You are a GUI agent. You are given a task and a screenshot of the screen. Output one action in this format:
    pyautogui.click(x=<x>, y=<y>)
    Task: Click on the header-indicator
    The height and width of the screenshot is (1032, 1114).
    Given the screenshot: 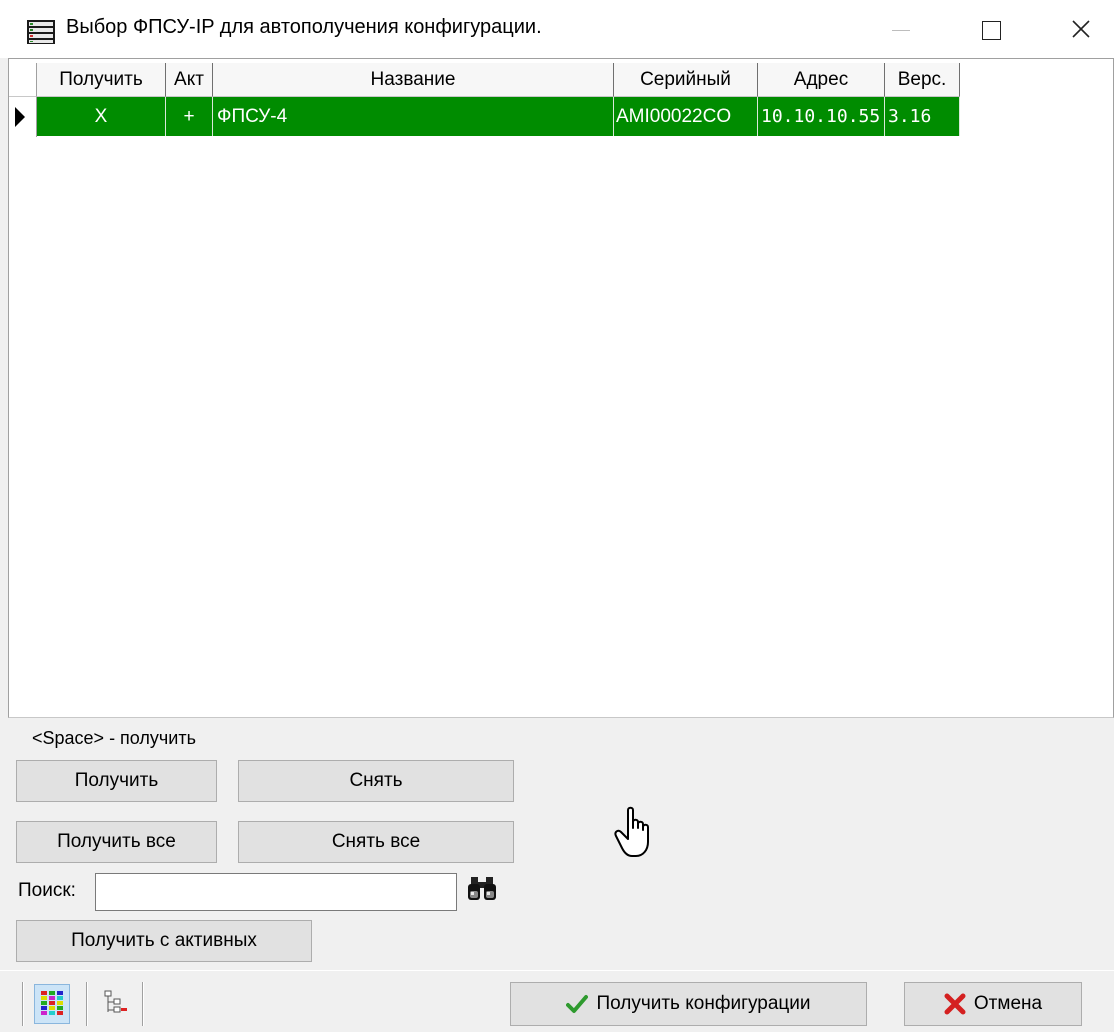 What is the action you would take?
    pyautogui.click(x=23, y=80)
    